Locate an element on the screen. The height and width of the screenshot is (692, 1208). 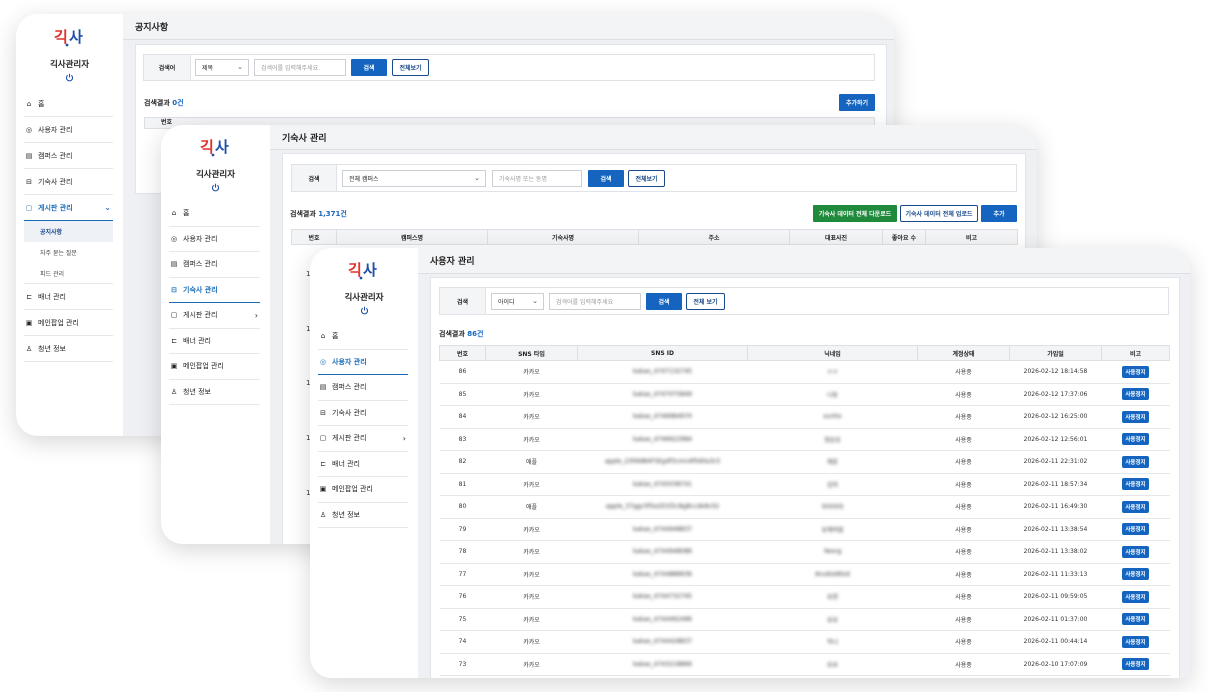
cell-date: 2026-02-11 00:44:14 is located at coordinates (1055, 642).